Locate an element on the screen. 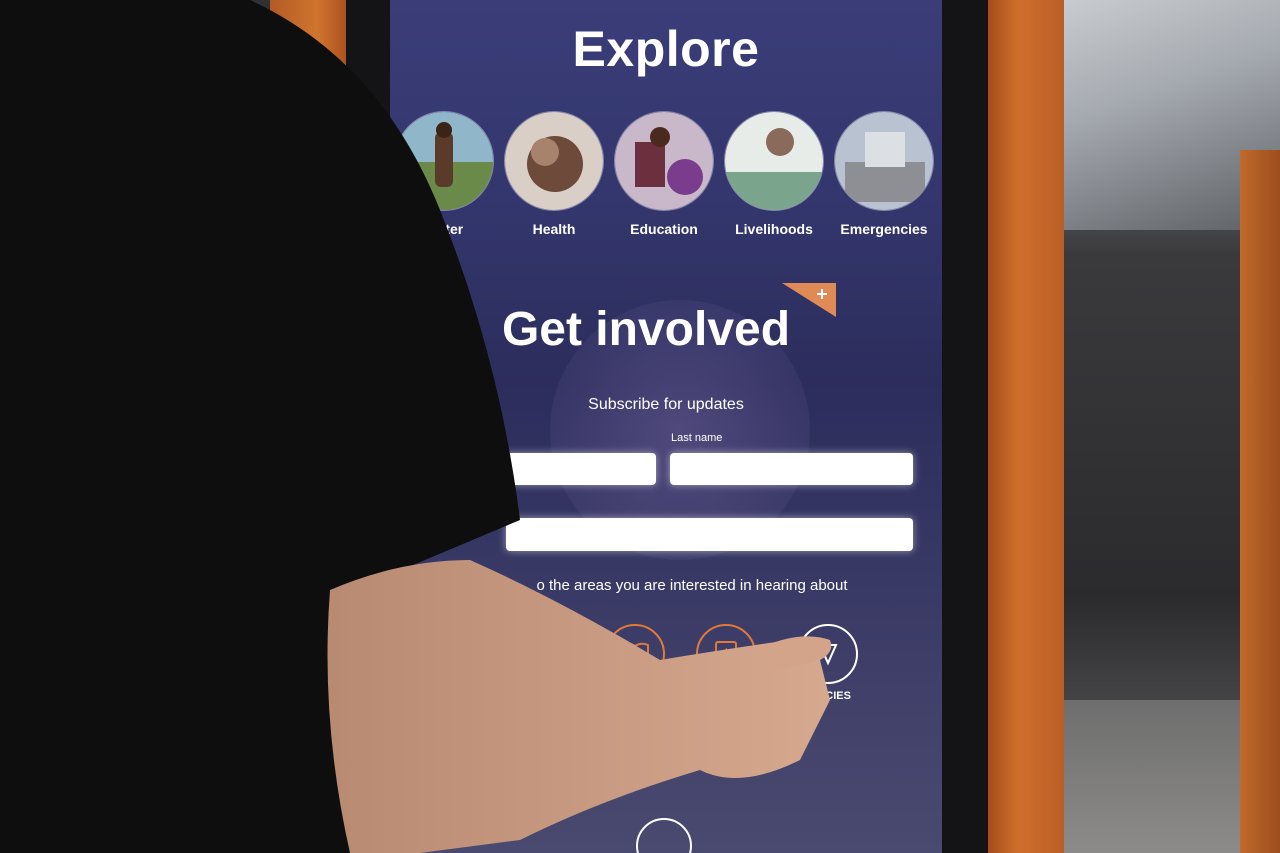 Image resolution: width=1280 pixels, height=853 pixels. category-water: Water is located at coordinates (444, 174).